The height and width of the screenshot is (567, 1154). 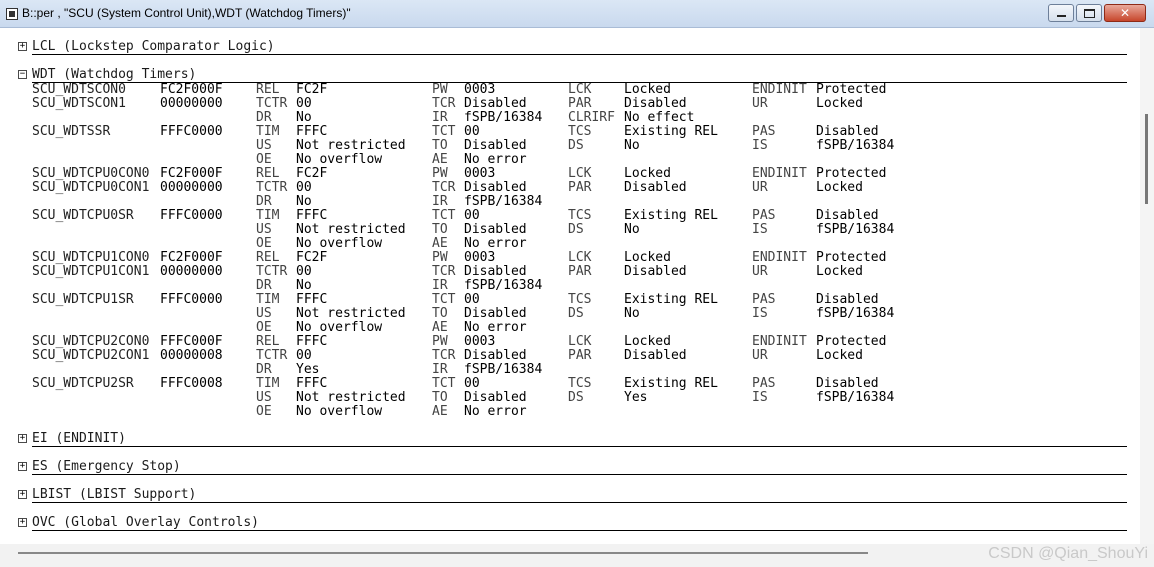 I want to click on expand-lbist-icon: +, so click(x=22, y=494).